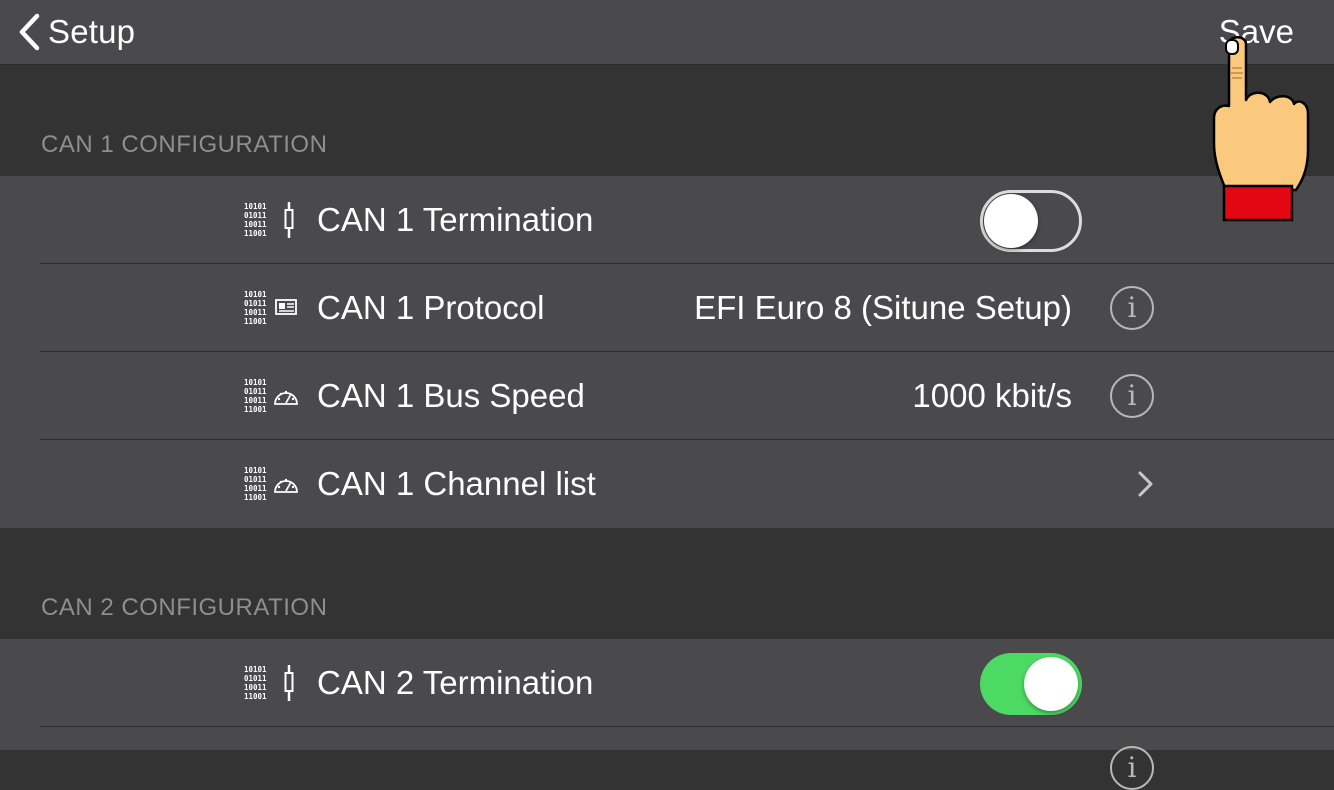 The image size is (1334, 790). I want to click on can1-protocol-label: CAN 1 Protocol, so click(431, 307).